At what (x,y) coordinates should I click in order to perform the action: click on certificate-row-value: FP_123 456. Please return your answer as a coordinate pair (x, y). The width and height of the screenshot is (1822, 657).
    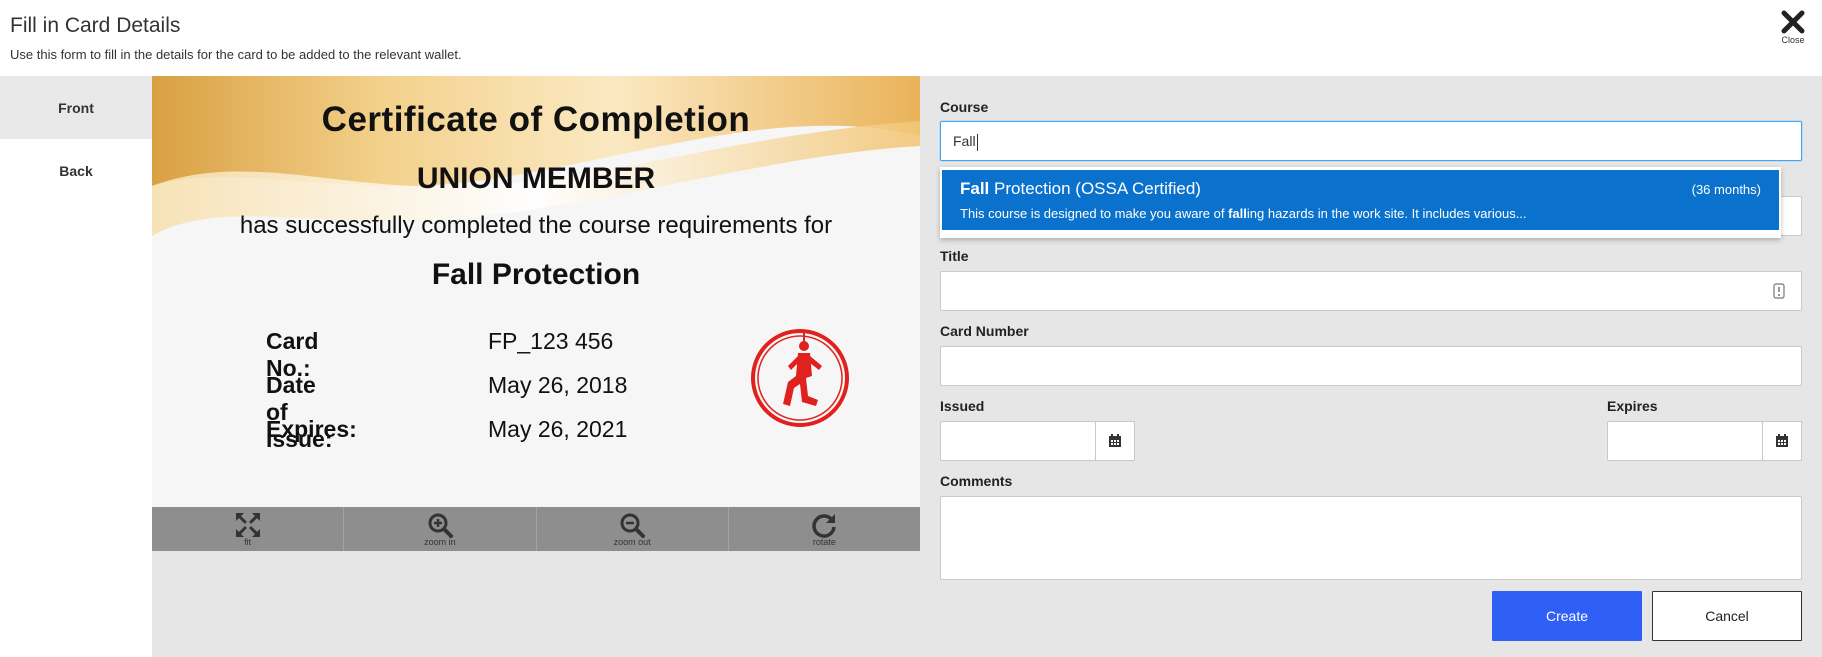
    Looking at the image, I should click on (551, 341).